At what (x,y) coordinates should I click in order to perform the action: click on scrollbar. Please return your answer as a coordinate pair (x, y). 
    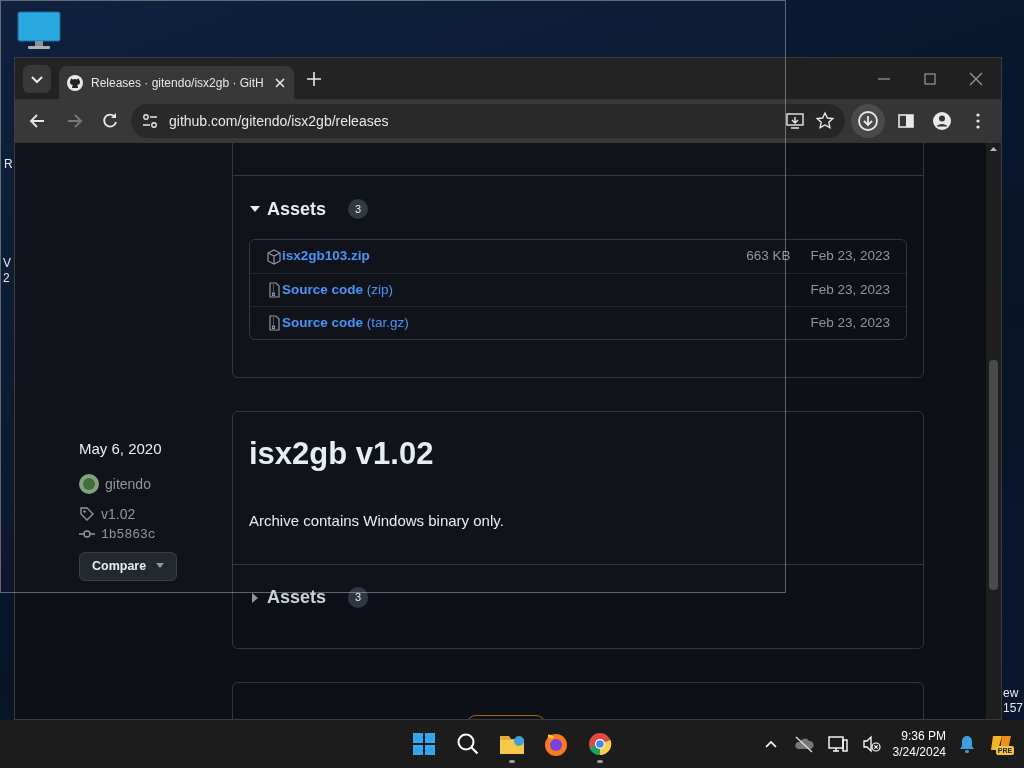
    Looking at the image, I should click on (993, 431).